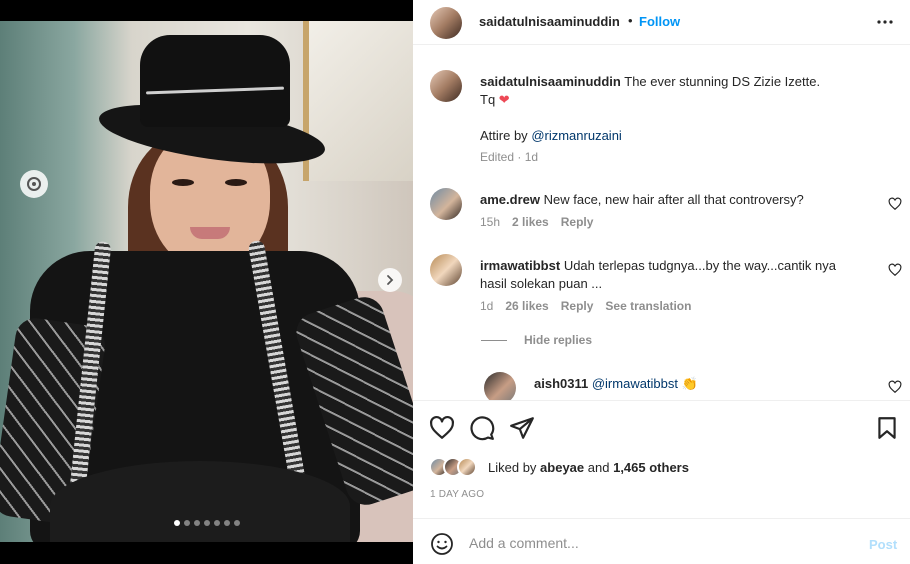 The height and width of the screenshot is (564, 910). What do you see at coordinates (598, 467) in the screenshot?
I see `liked-by-and: and` at bounding box center [598, 467].